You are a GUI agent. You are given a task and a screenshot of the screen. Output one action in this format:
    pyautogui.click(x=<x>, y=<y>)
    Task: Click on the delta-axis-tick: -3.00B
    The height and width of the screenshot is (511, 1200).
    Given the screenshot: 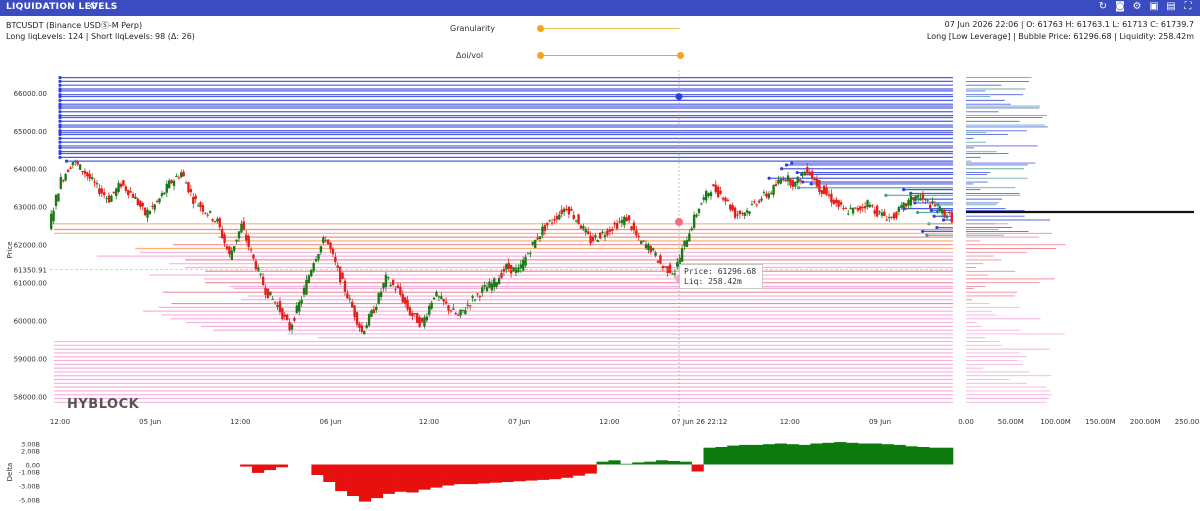 What is the action you would take?
    pyautogui.click(x=29, y=487)
    